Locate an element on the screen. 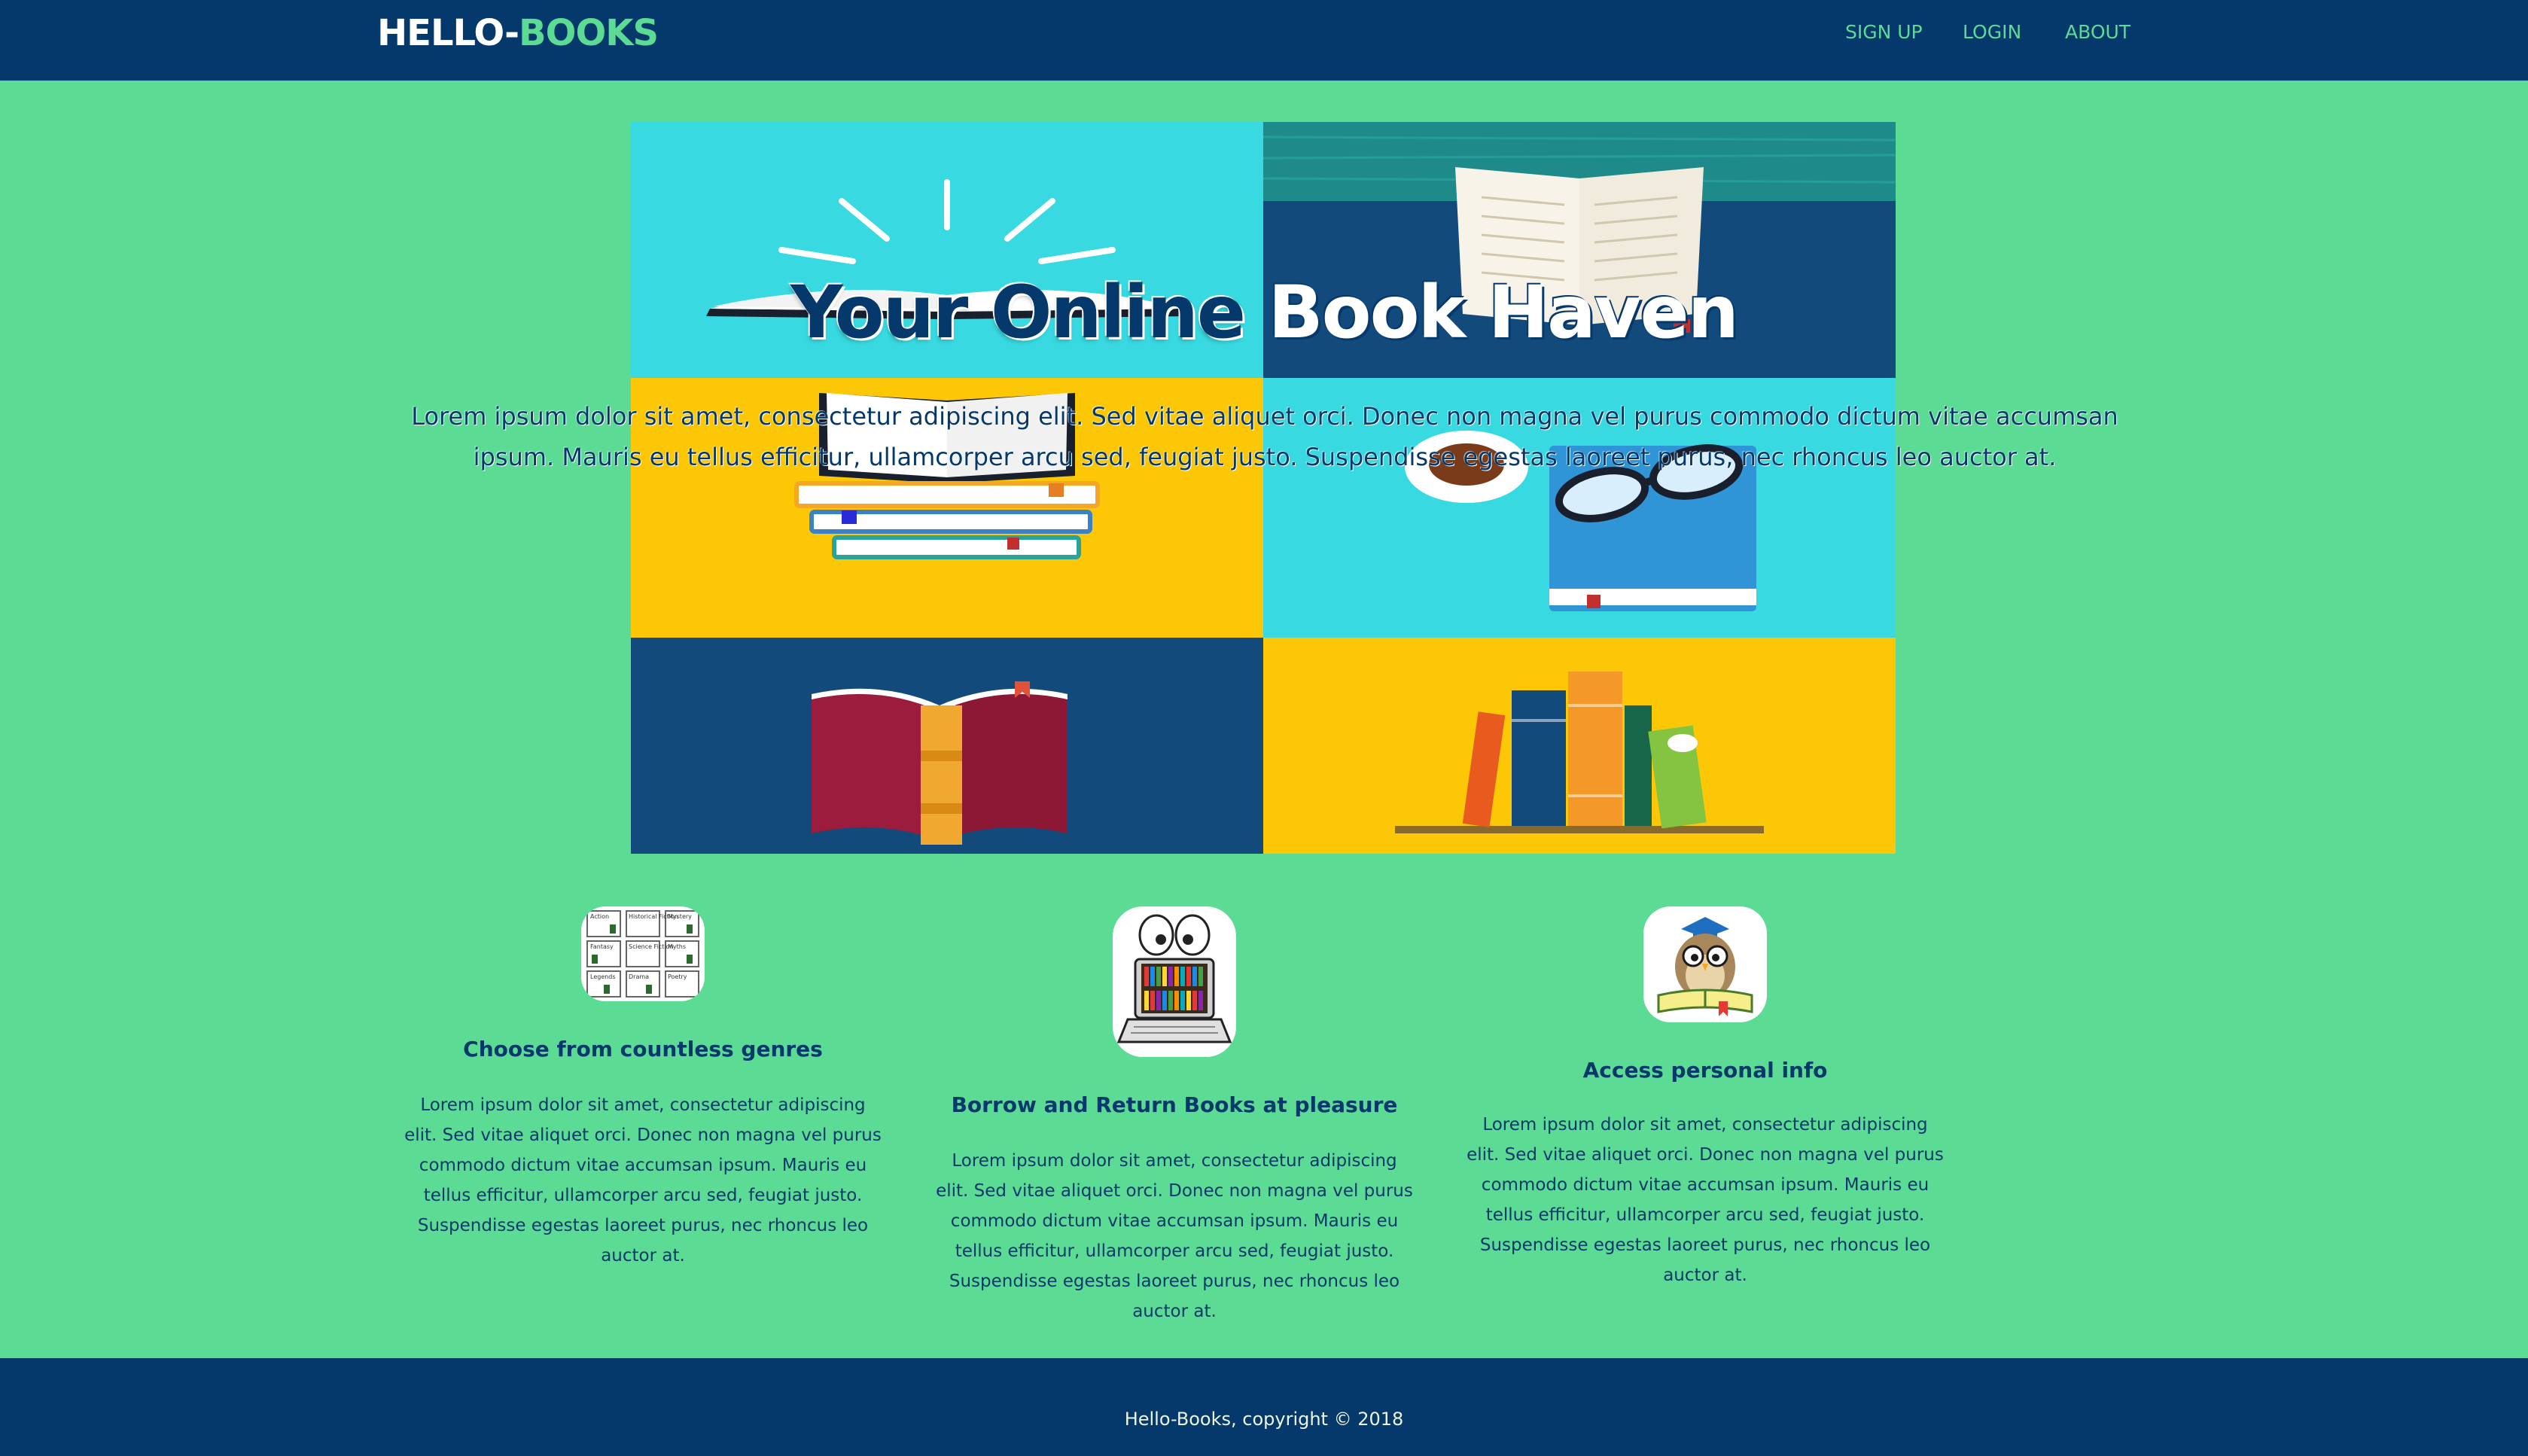  laptop-bookshelf-icon is located at coordinates (1174, 981).